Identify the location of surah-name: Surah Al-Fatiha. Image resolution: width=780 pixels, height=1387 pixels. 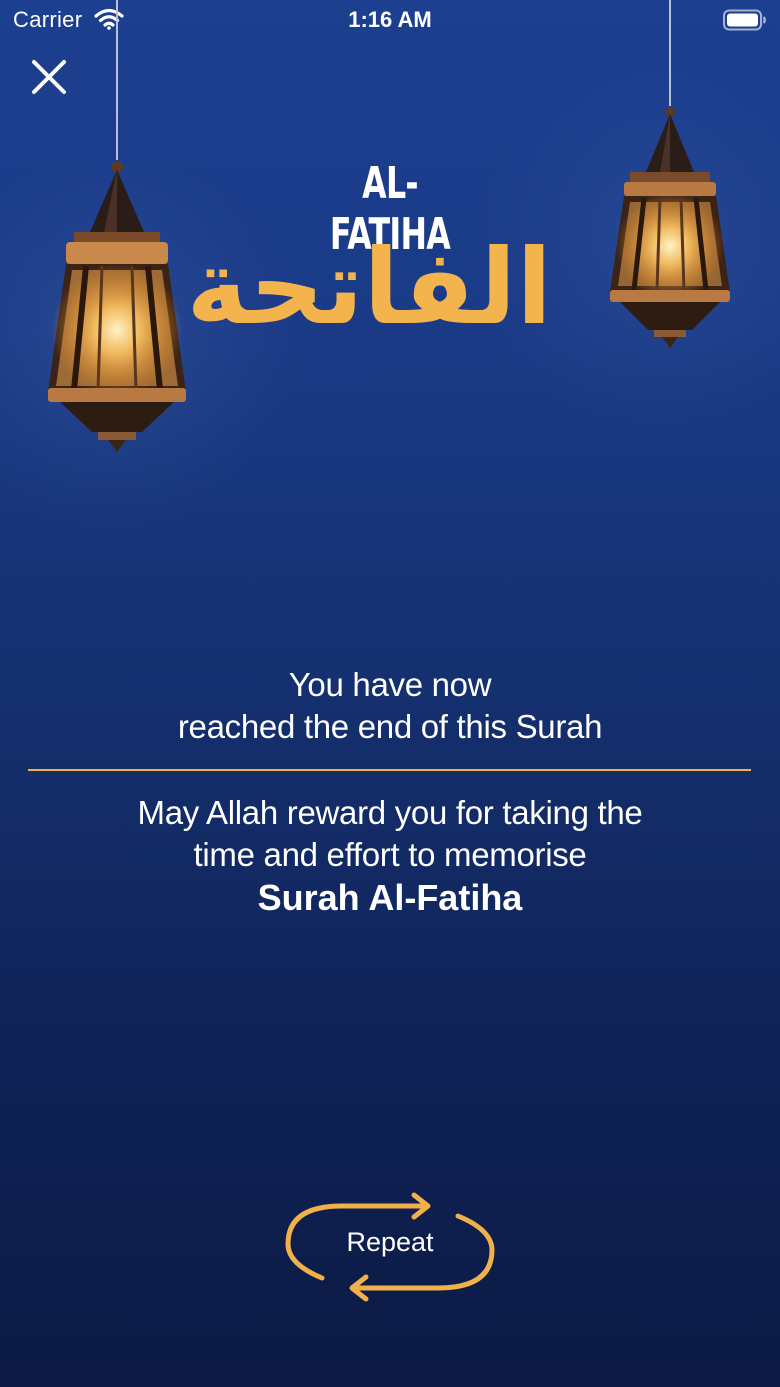
(390, 897).